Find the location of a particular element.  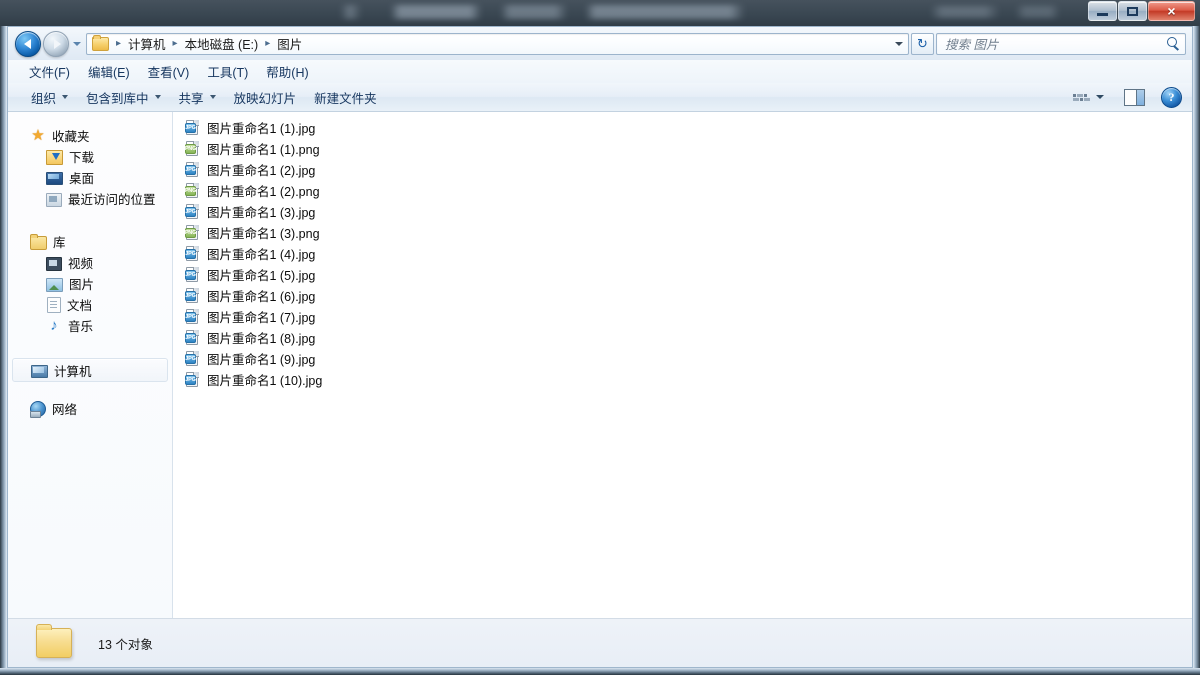

search-icon is located at coordinates (1173, 44).